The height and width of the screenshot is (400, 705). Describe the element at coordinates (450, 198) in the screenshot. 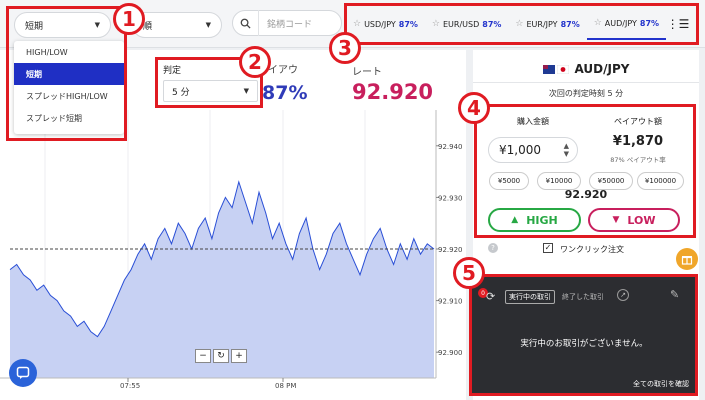

I see `y-tick-label: 92.930` at that location.